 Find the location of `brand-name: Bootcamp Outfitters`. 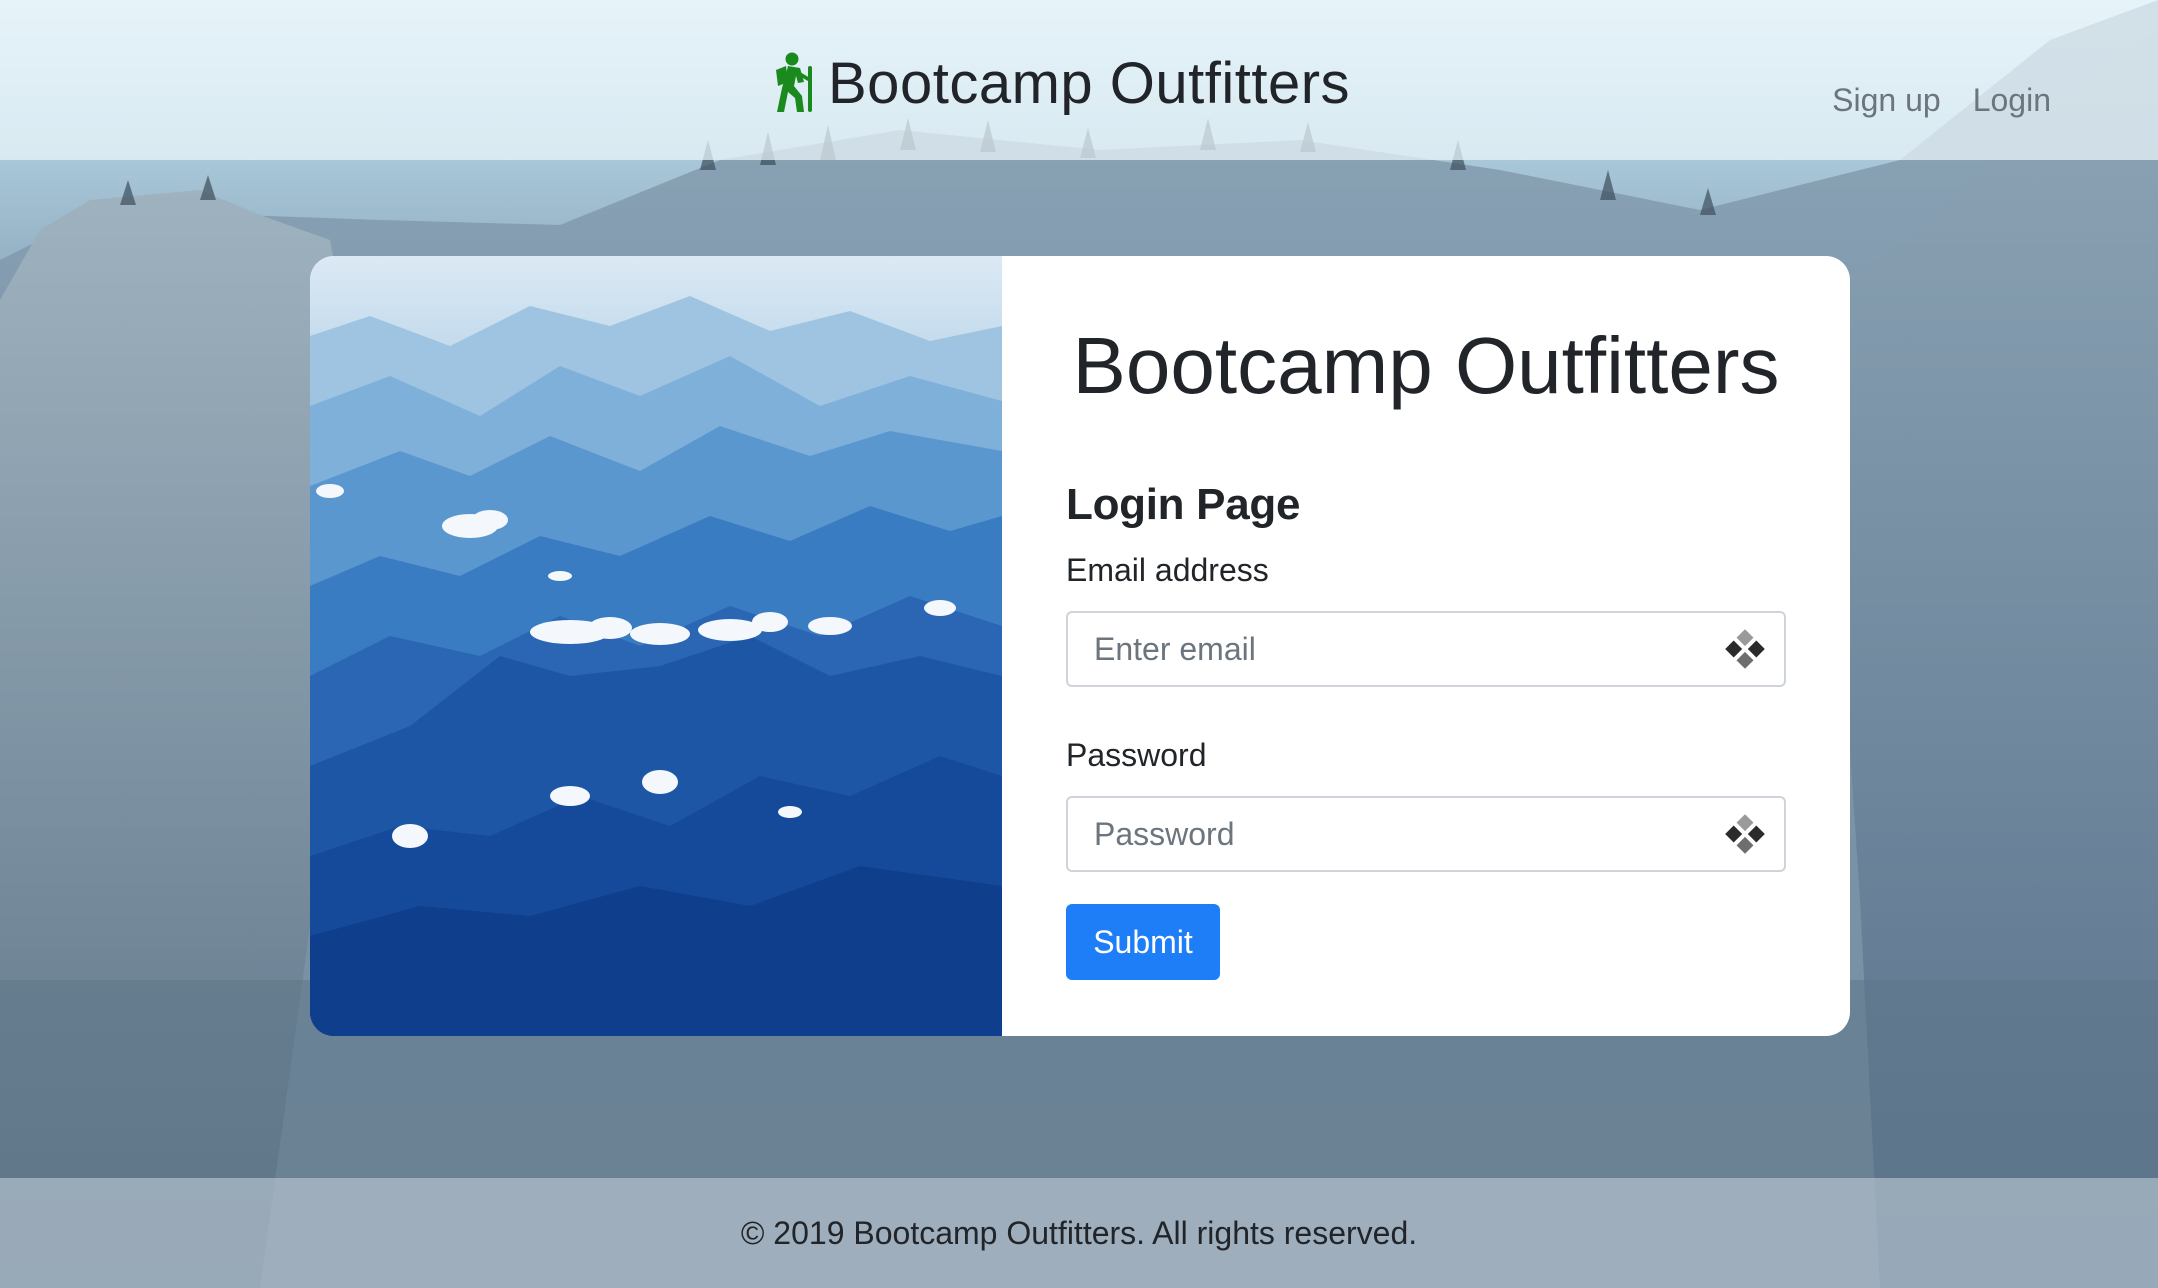

brand-name: Bootcamp Outfitters is located at coordinates (1089, 83).